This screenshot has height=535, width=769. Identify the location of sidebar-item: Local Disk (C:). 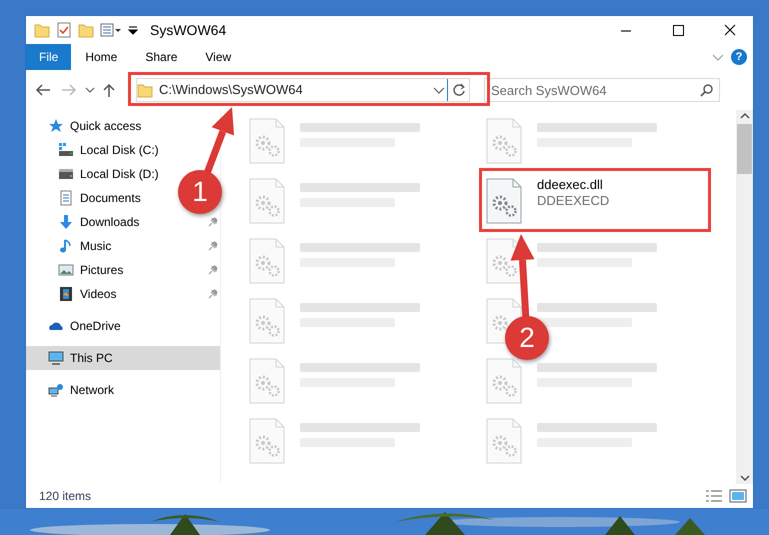
(92, 150).